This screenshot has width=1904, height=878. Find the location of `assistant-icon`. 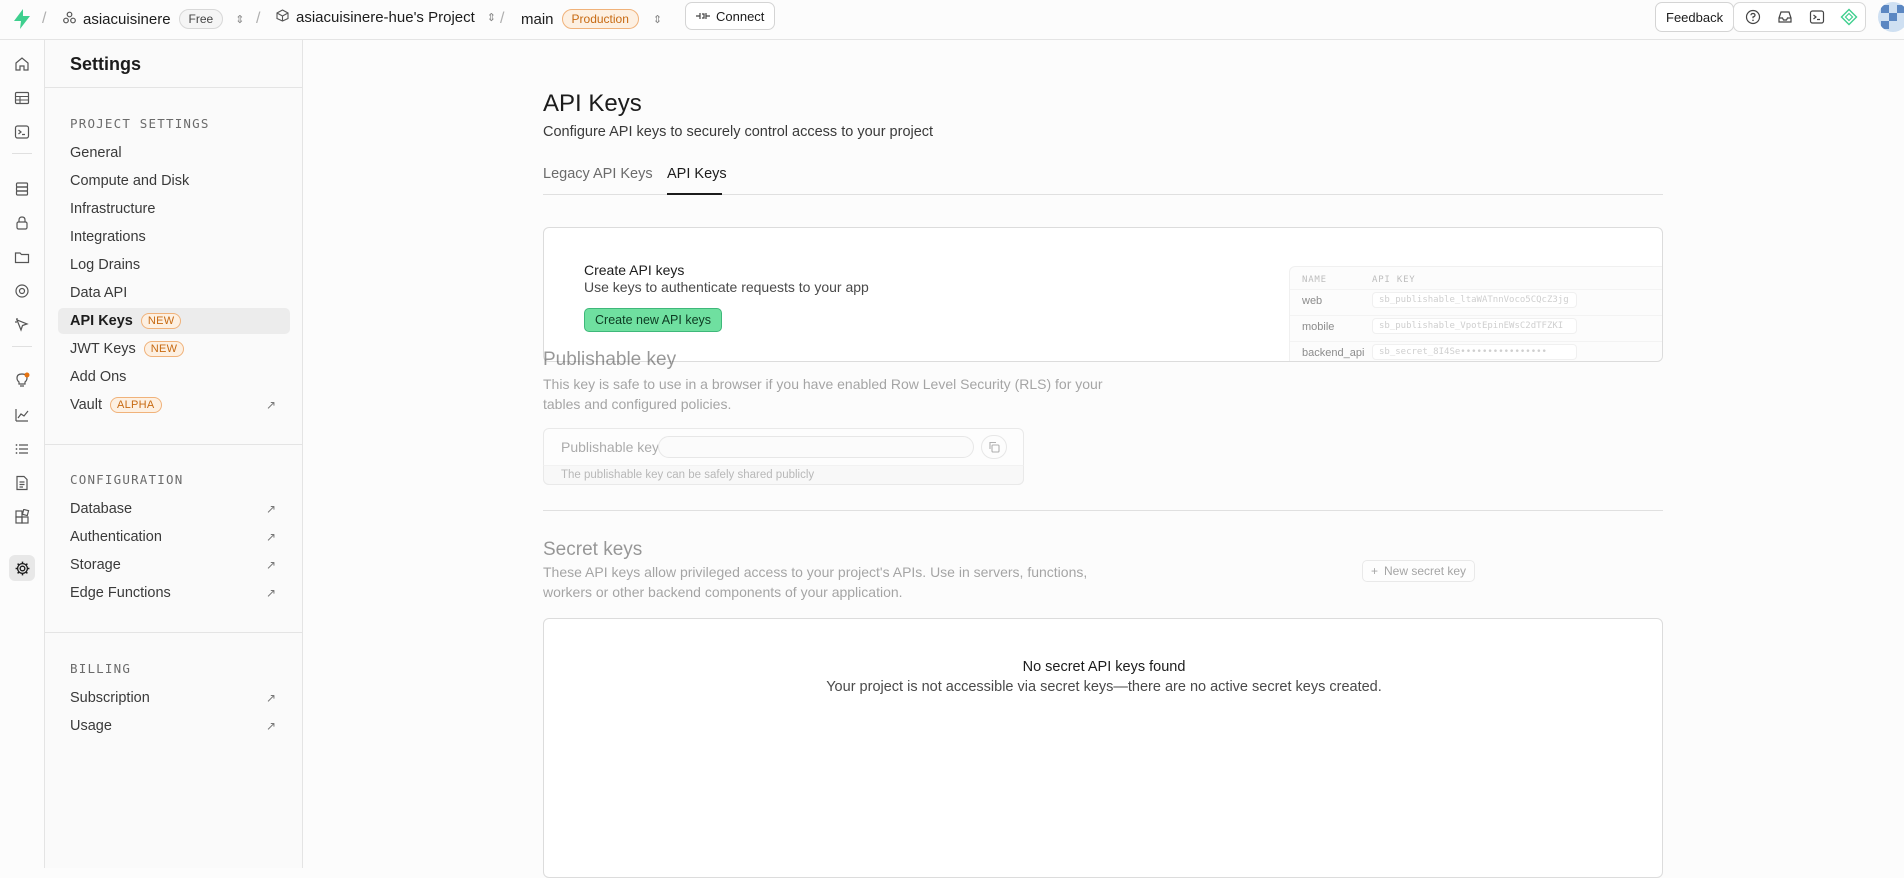

assistant-icon is located at coordinates (1849, 17).